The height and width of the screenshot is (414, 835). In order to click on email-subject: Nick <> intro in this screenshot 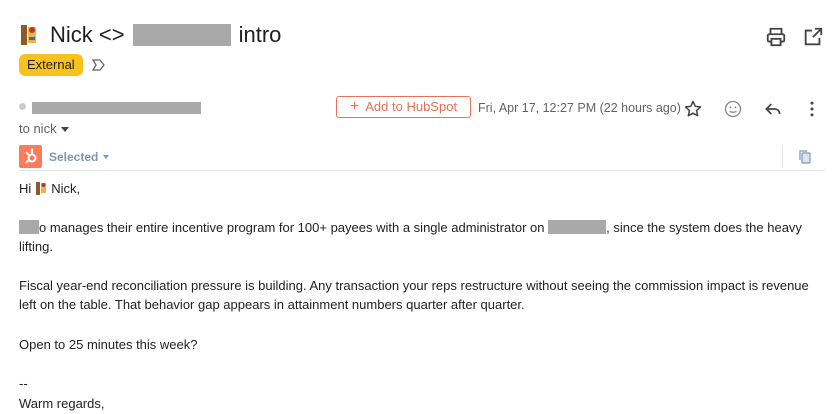, I will do `click(165, 35)`.